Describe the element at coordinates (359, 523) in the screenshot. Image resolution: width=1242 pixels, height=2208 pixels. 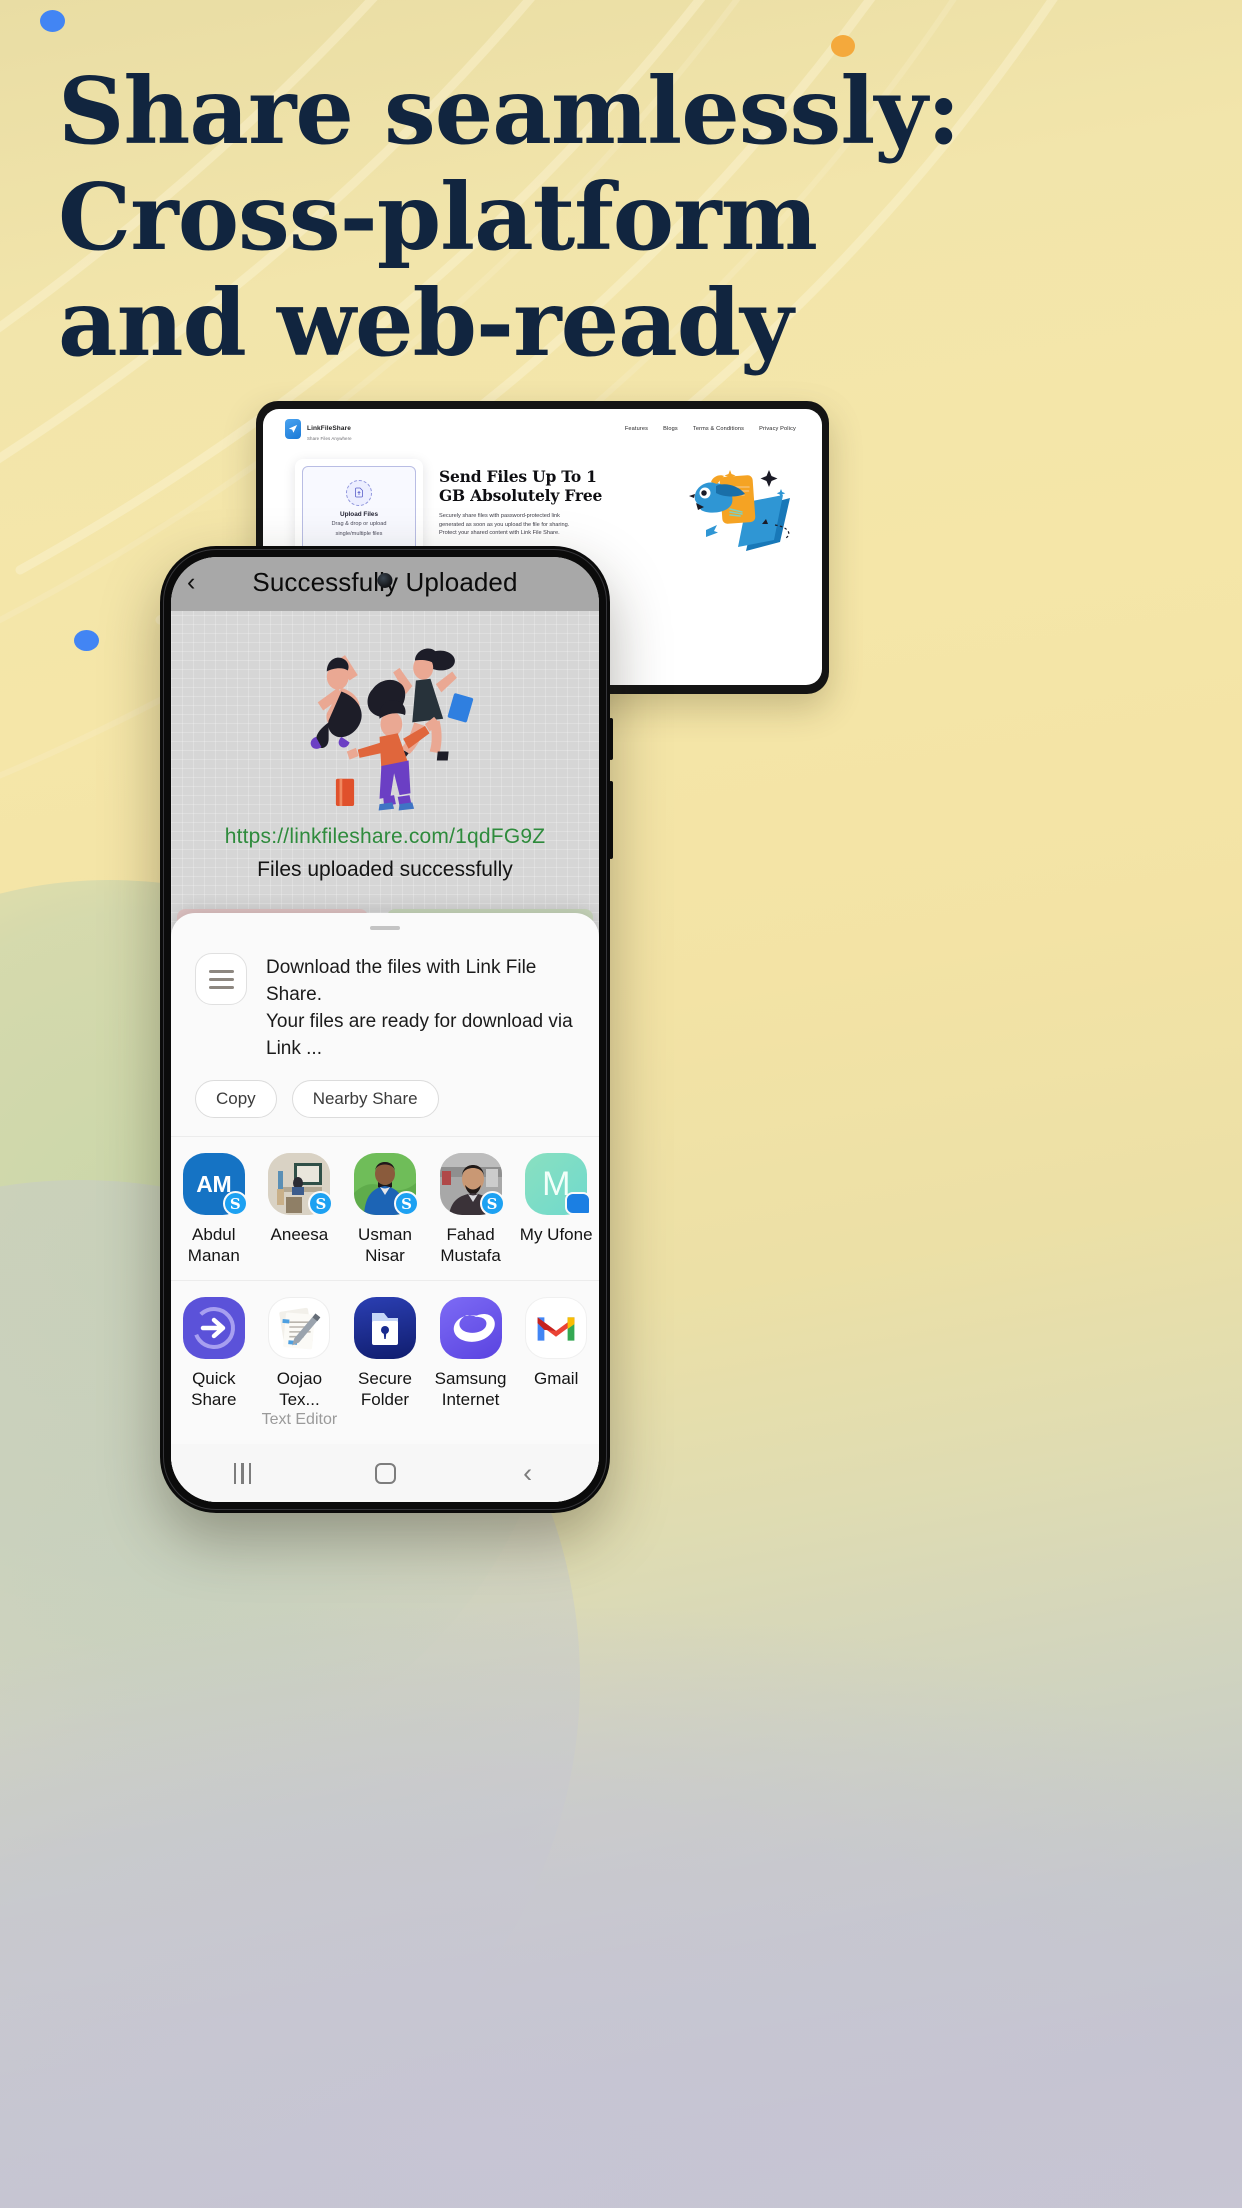
I see `upload-sub-1: Drag & drop or upload` at that location.